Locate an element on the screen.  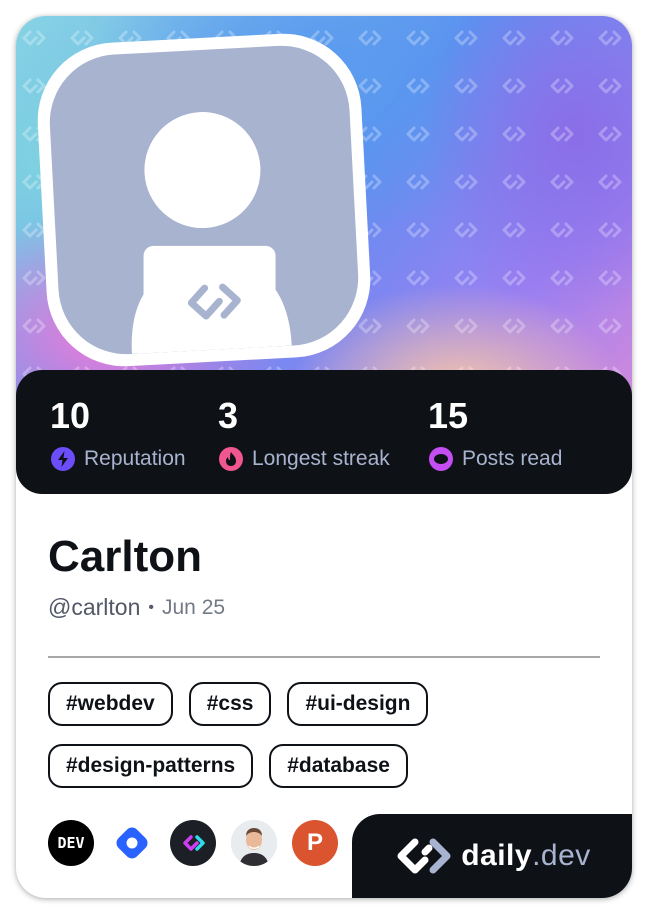
stat-reputation: 10 Reputation is located at coordinates (118, 434).